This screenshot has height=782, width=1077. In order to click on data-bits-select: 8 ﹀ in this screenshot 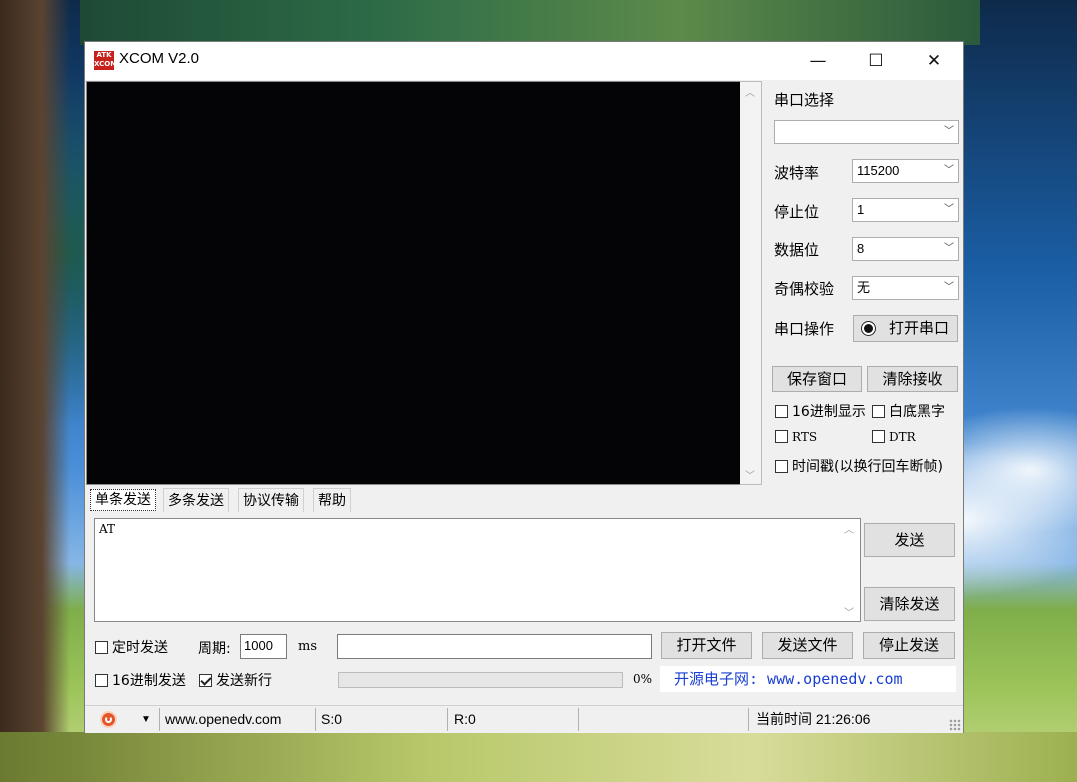, I will do `click(905, 249)`.